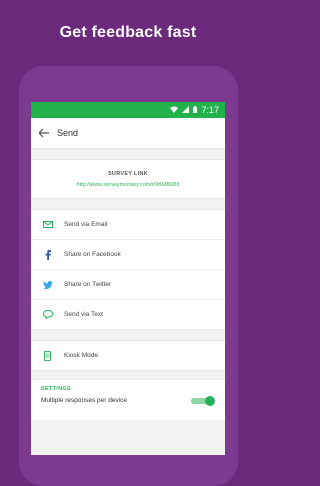 This screenshot has height=486, width=320. What do you see at coordinates (128, 399) in the screenshot?
I see `settings-section: SETTINGS Multiple responses per device` at bounding box center [128, 399].